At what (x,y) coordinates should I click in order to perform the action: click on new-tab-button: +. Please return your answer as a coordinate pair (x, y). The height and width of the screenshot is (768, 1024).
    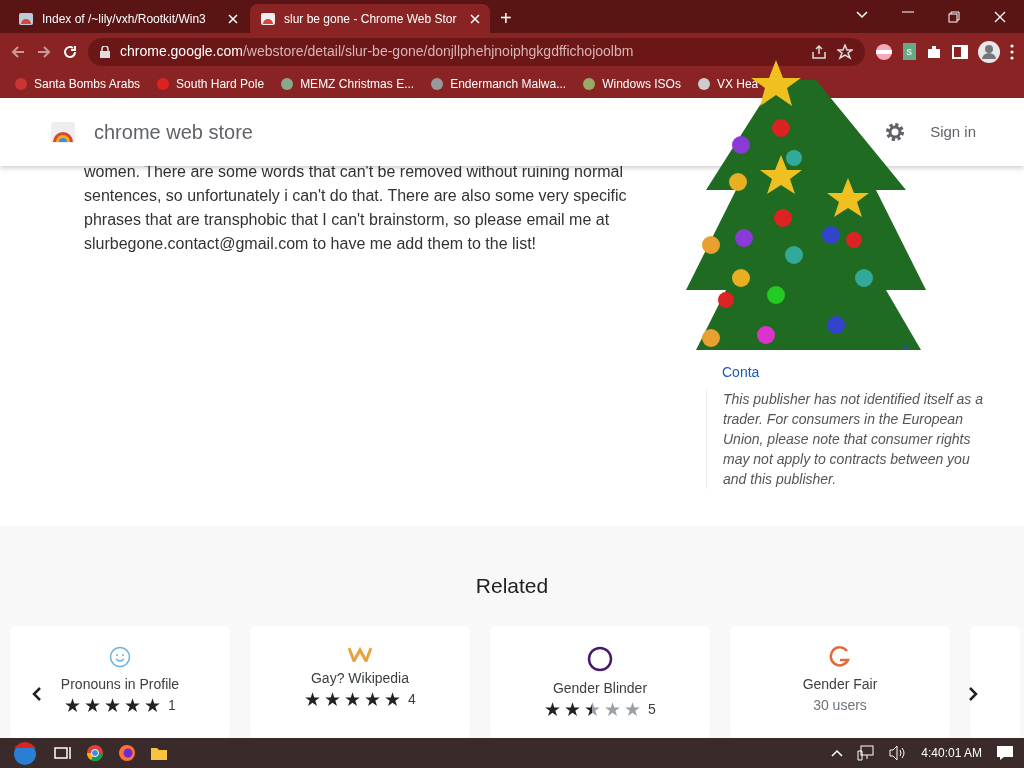
    Looking at the image, I should click on (506, 18).